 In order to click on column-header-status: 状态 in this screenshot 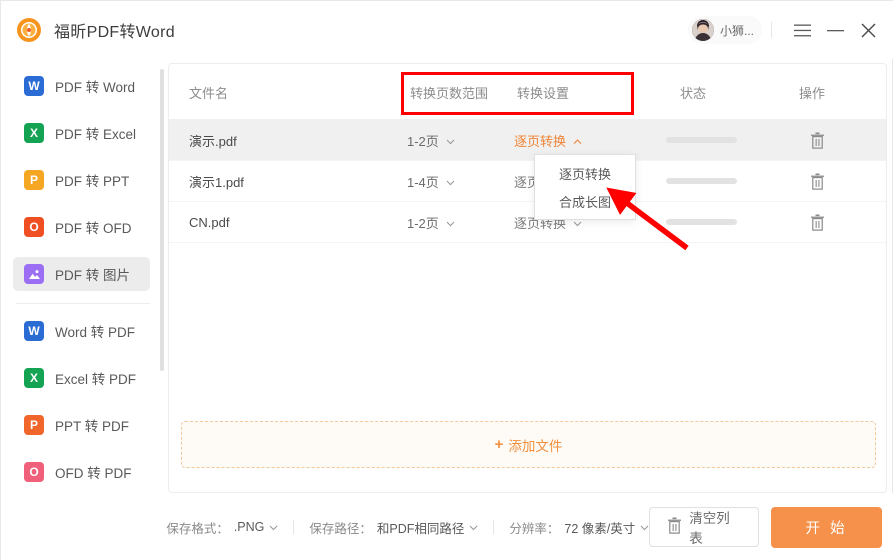, I will do `click(693, 93)`.